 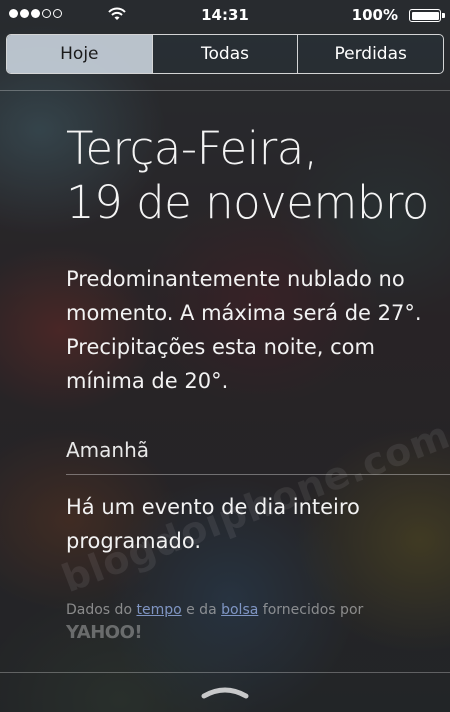 What do you see at coordinates (108, 450) in the screenshot?
I see `tomorrow-section-title: Amanhã` at bounding box center [108, 450].